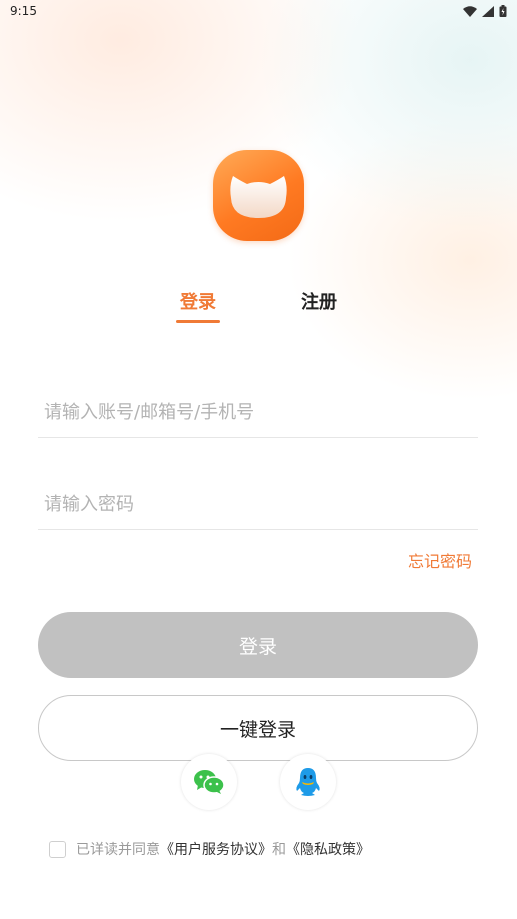 This screenshot has width=517, height=919. Describe the element at coordinates (23, 11) in the screenshot. I see `status-time: 9:15` at that location.